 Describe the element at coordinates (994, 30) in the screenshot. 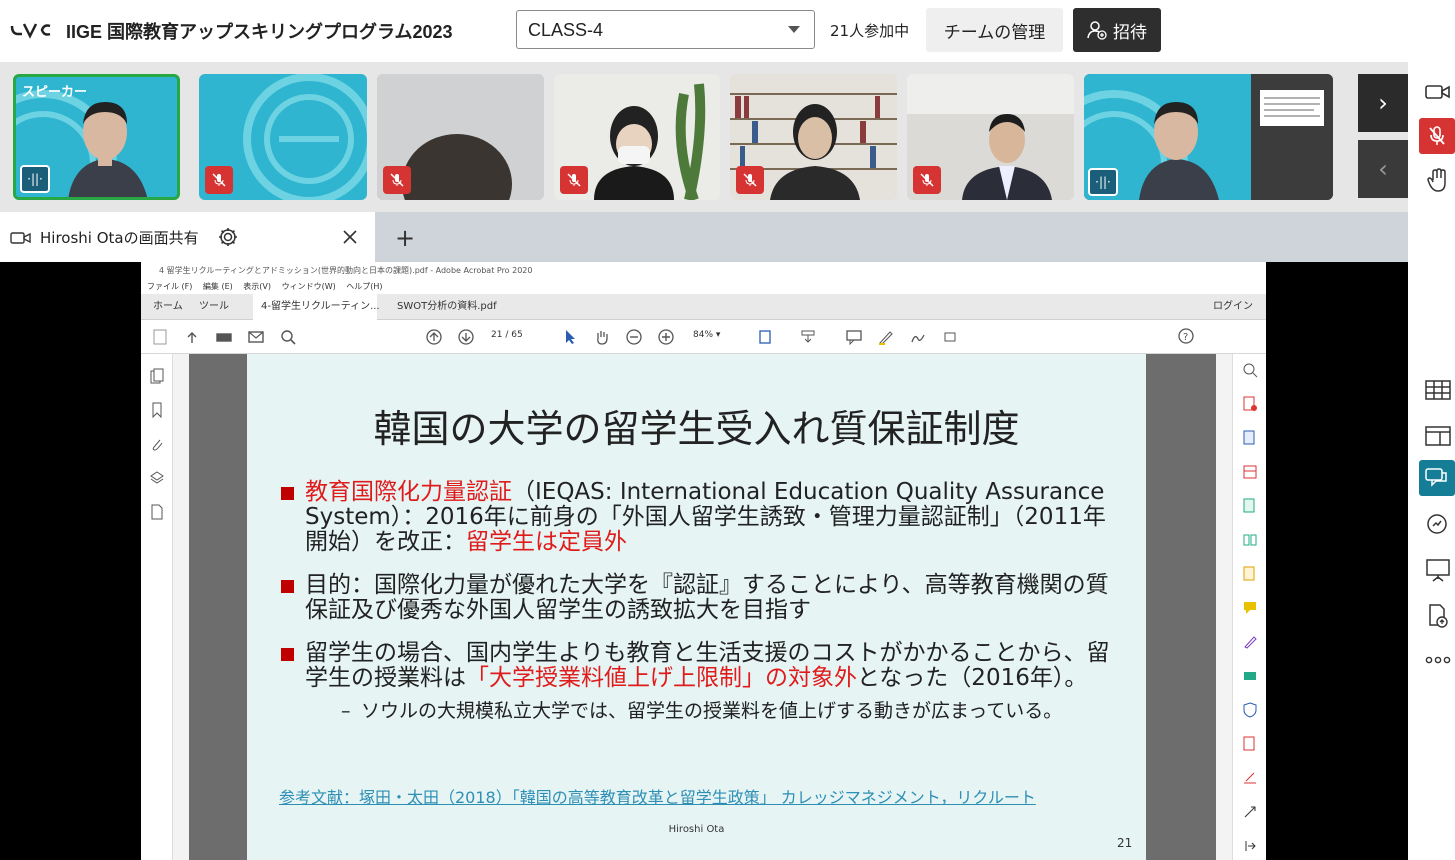

I see `team-manage-button: チームの管理` at that location.